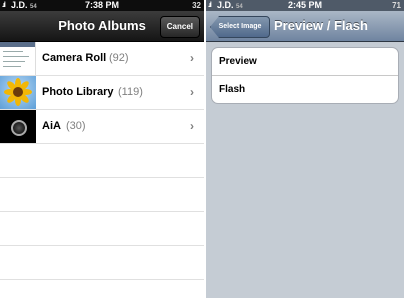 This screenshot has height=298, width=410. What do you see at coordinates (18, 92) in the screenshot?
I see `sunflower-thumbnail` at bounding box center [18, 92].